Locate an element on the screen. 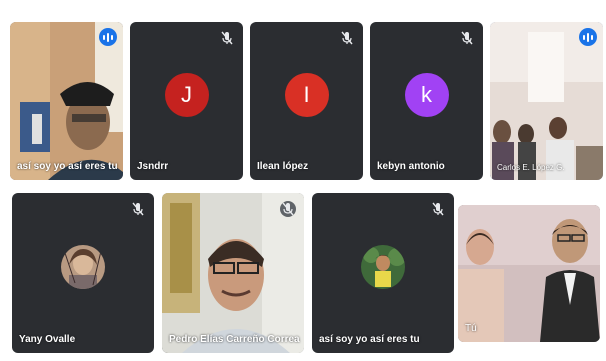 This screenshot has width=606, height=361. participant-tile: Tú is located at coordinates (529, 273).